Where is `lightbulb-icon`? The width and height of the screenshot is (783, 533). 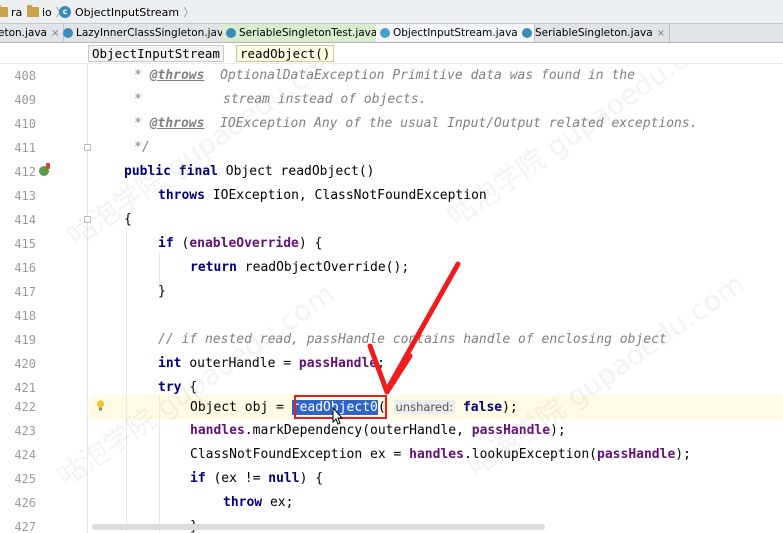
lightbulb-icon is located at coordinates (100, 405).